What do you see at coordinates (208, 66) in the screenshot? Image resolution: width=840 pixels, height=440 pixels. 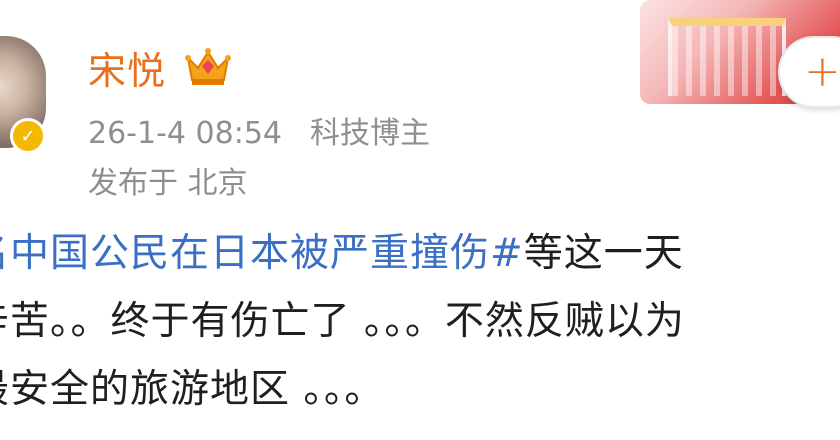 I see `crown-icon` at bounding box center [208, 66].